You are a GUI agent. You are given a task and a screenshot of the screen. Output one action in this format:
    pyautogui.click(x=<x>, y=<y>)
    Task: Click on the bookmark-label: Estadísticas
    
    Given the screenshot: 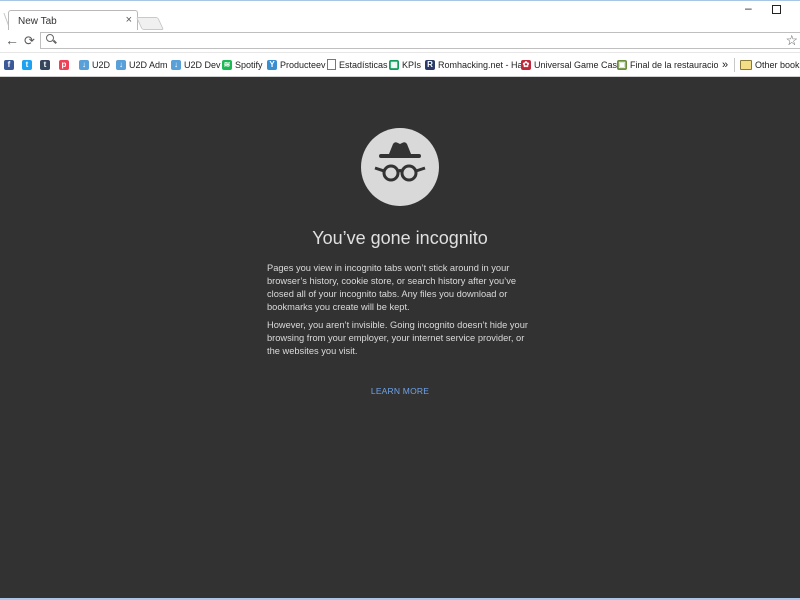 What is the action you would take?
    pyautogui.click(x=363, y=64)
    